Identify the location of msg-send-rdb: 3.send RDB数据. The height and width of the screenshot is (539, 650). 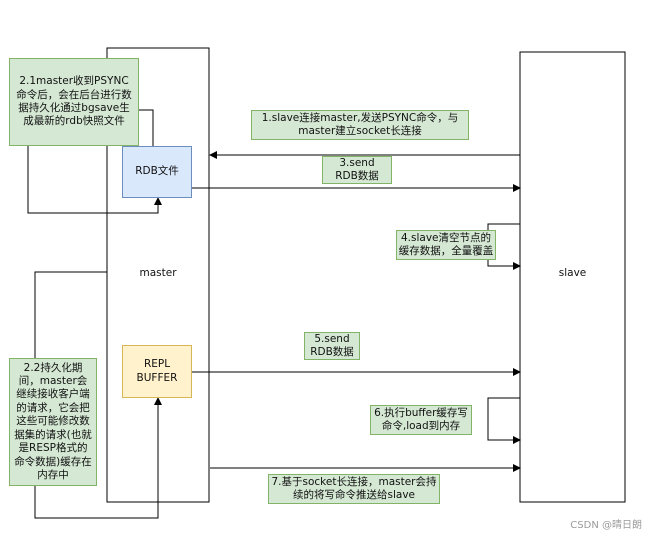
(357, 170).